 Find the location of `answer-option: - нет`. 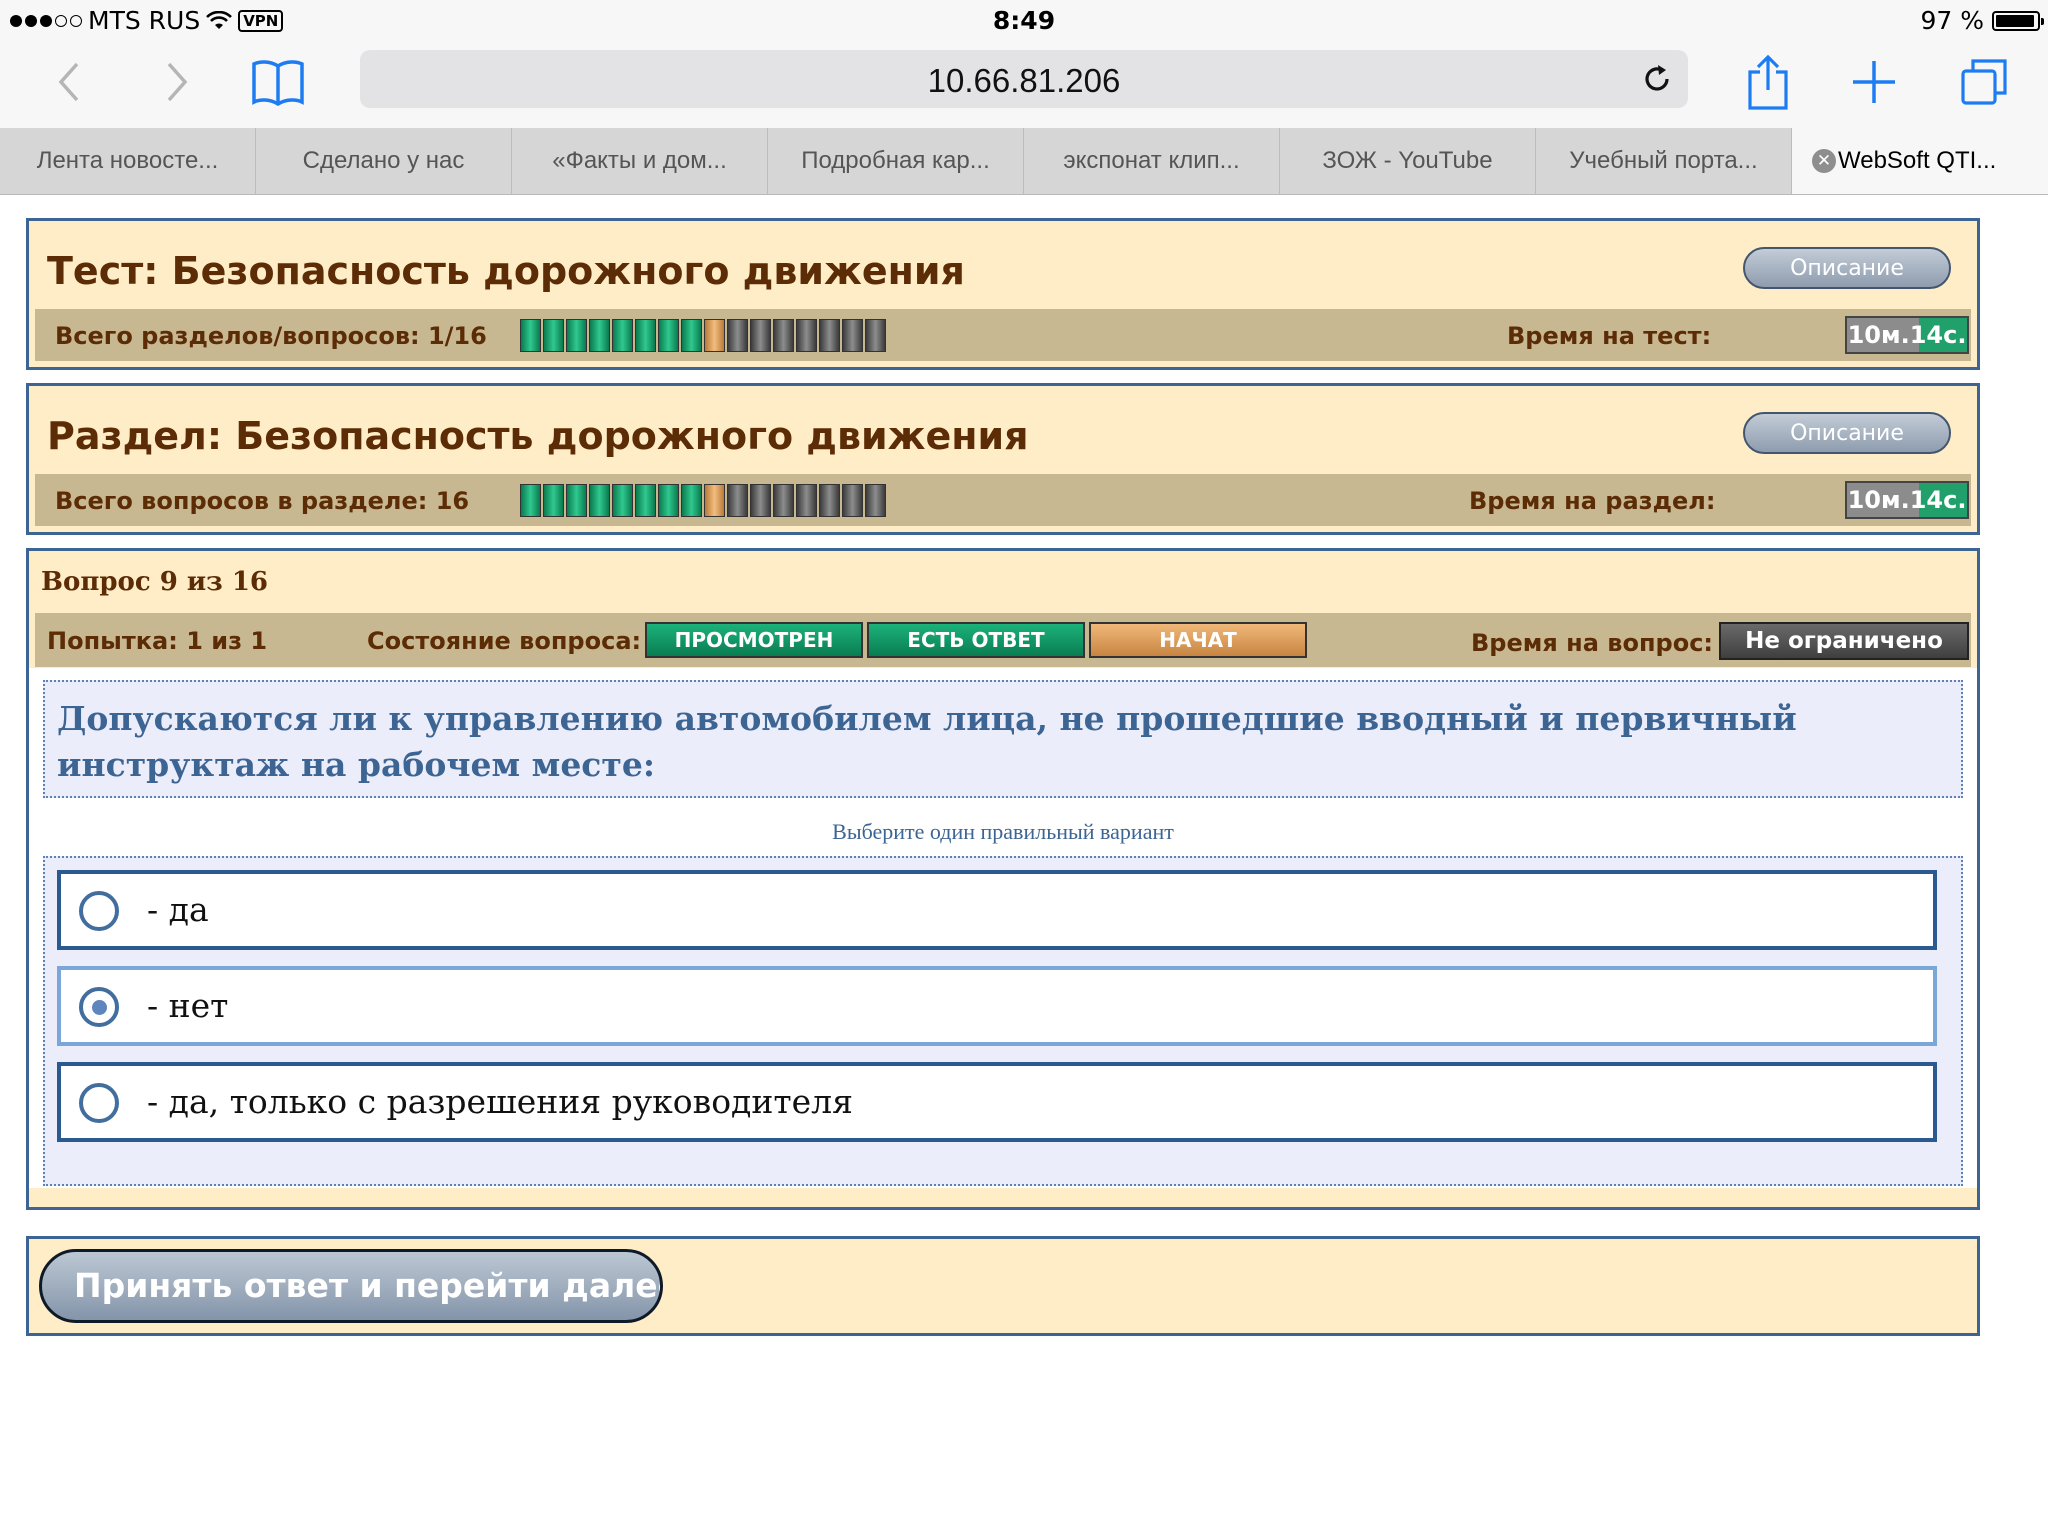

answer-option: - нет is located at coordinates (997, 1006).